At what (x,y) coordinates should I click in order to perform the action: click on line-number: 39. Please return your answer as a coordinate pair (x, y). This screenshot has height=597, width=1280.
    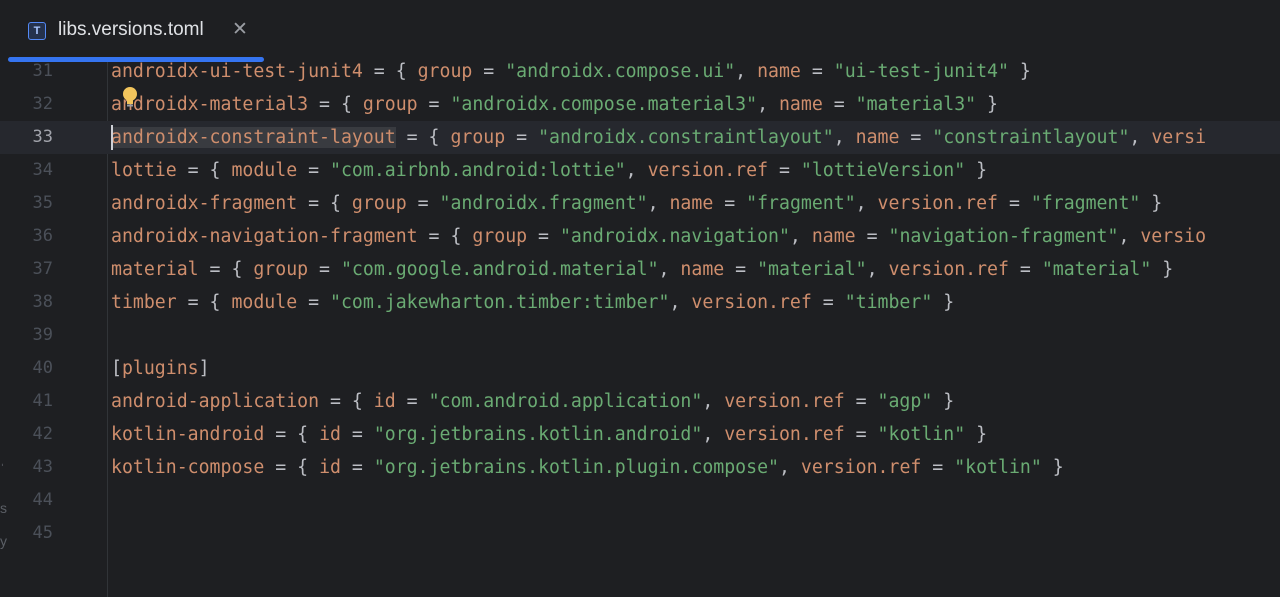
    Looking at the image, I should click on (42, 335).